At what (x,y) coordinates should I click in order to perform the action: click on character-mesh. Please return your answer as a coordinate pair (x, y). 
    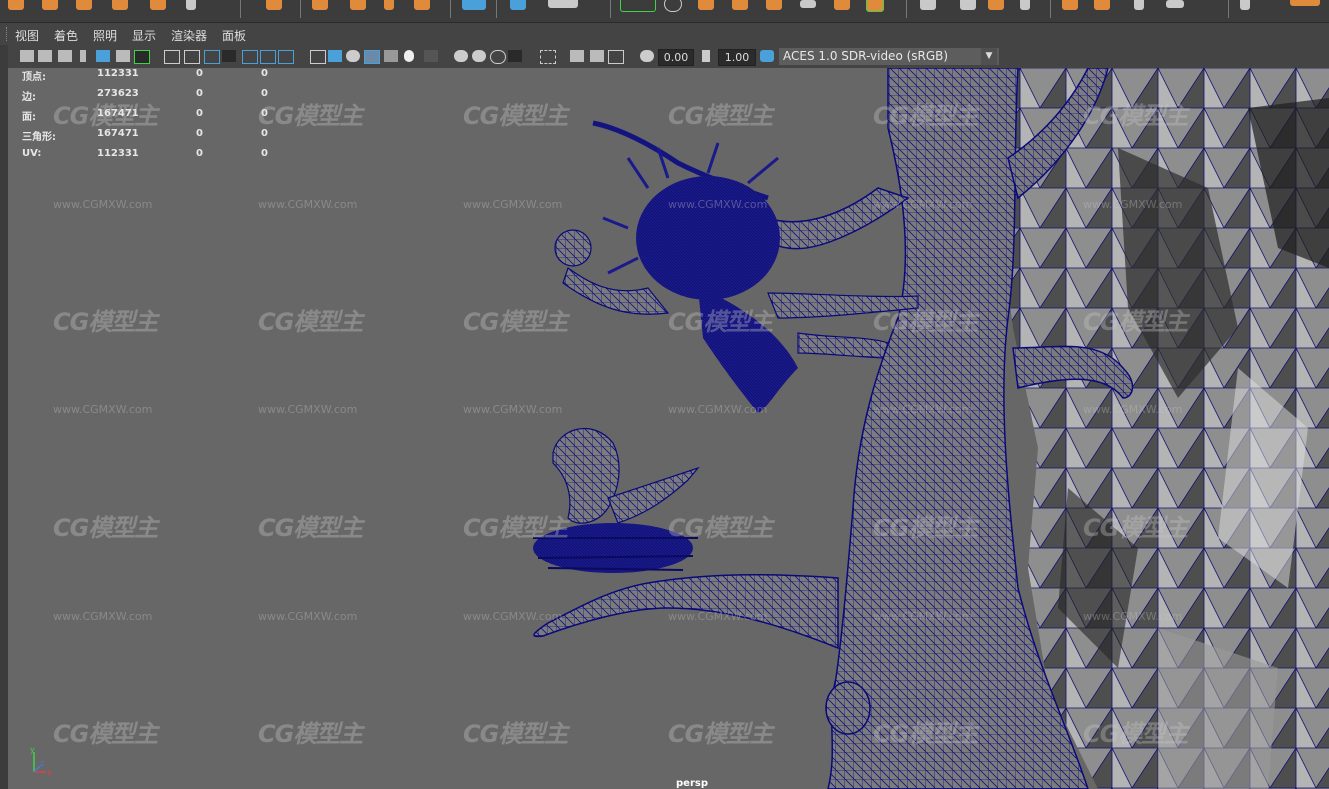
    Looking at the image, I should click on (736, 277).